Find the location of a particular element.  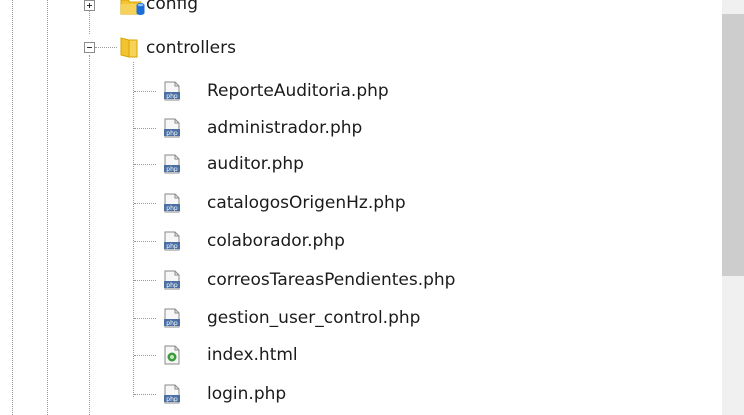

file-label: gestion_user_control.php is located at coordinates (314, 318).